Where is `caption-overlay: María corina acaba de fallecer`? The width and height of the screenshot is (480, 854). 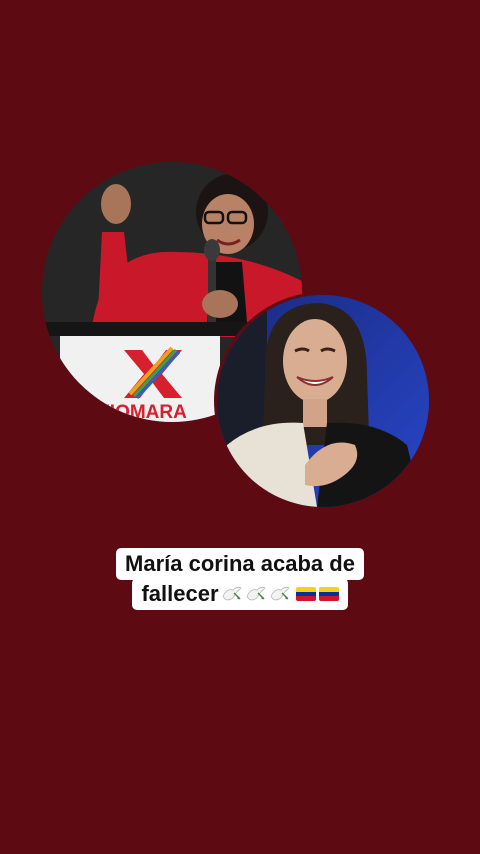
caption-overlay: María corina acaba de fallecer is located at coordinates (240, 579).